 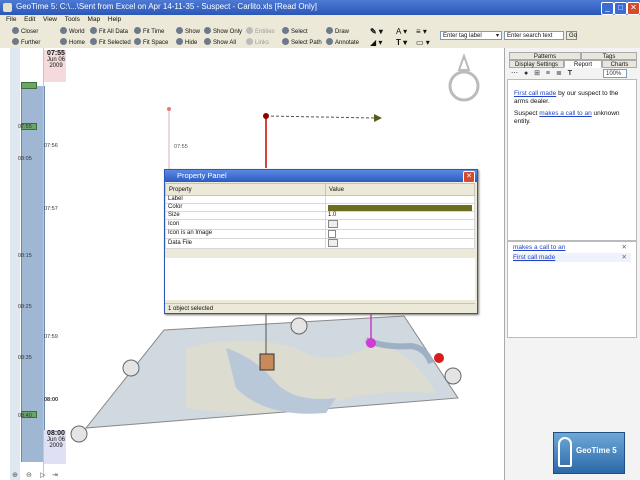 What do you see at coordinates (266, 116) in the screenshot?
I see `event-dot` at bounding box center [266, 116].